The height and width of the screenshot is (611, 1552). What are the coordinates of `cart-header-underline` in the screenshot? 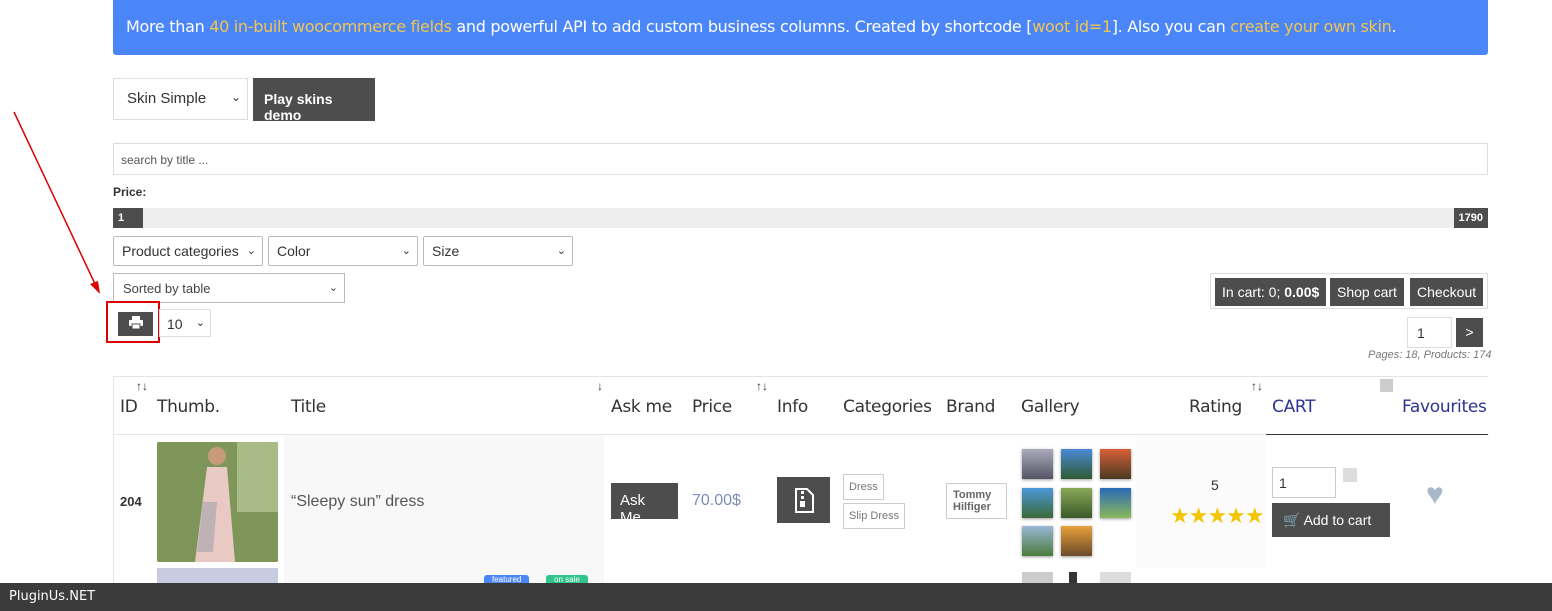 It's located at (1377, 434).